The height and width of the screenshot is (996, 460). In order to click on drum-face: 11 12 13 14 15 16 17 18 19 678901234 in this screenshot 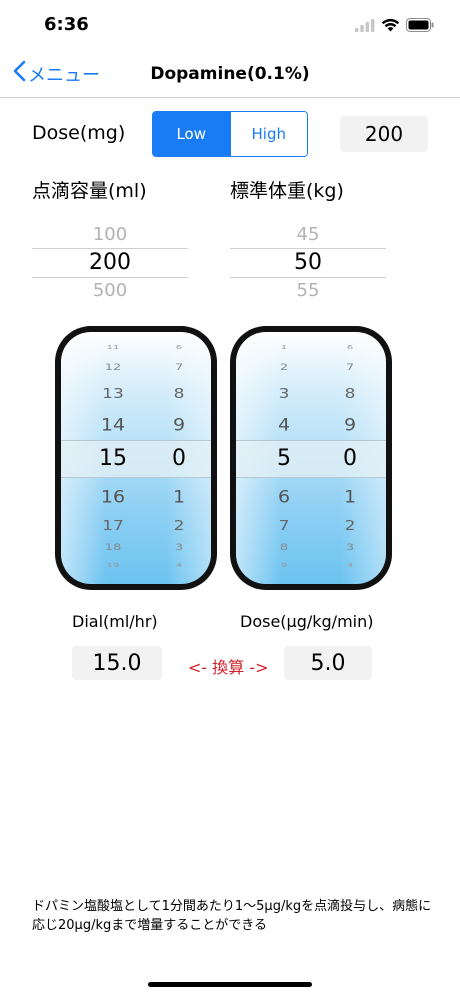, I will do `click(136, 458)`.